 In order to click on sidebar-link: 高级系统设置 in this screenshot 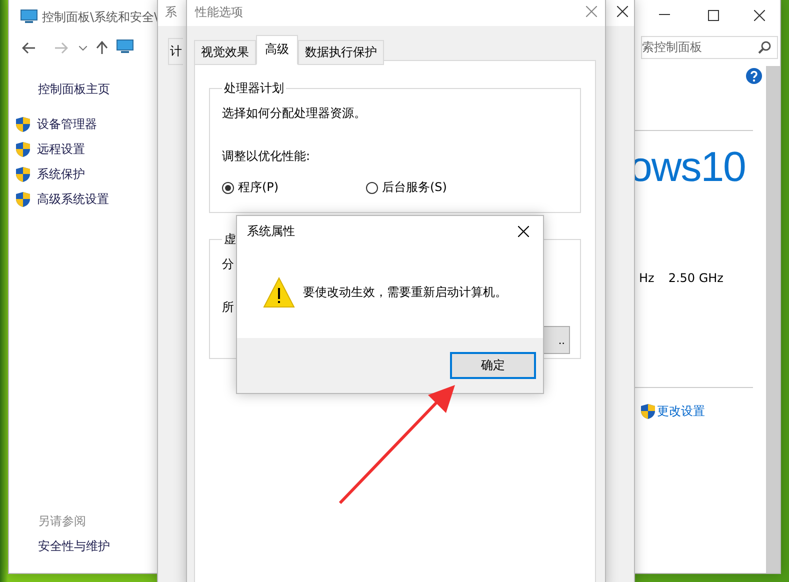, I will do `click(62, 199)`.